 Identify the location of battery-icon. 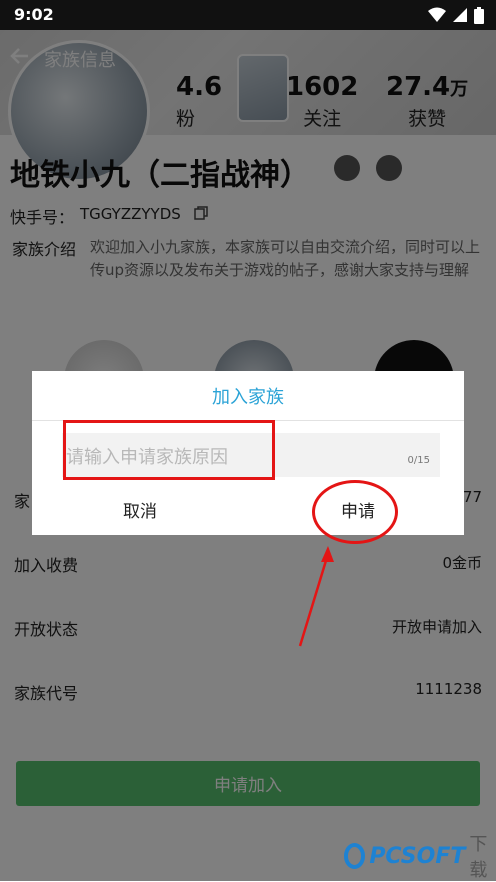
(479, 15).